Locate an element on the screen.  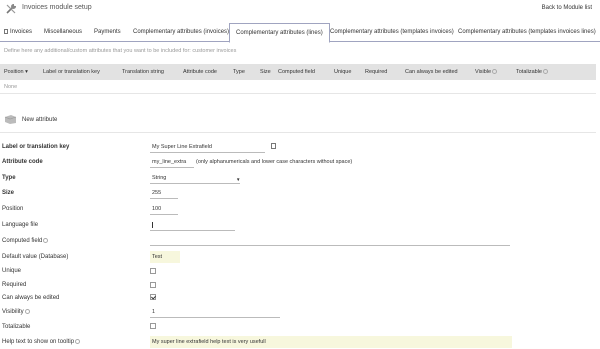
position-label: Position is located at coordinates (13, 209).